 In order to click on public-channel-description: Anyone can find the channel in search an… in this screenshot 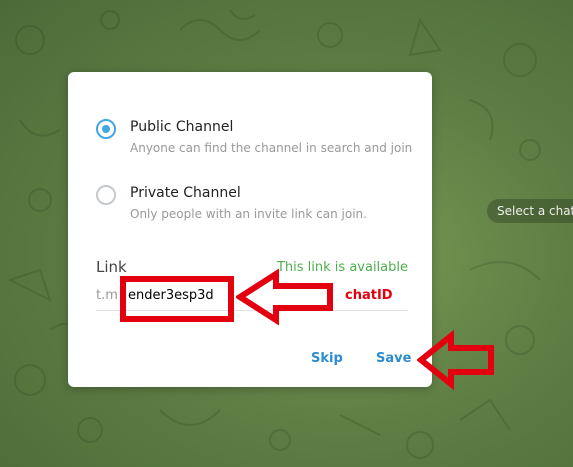, I will do `click(271, 148)`.